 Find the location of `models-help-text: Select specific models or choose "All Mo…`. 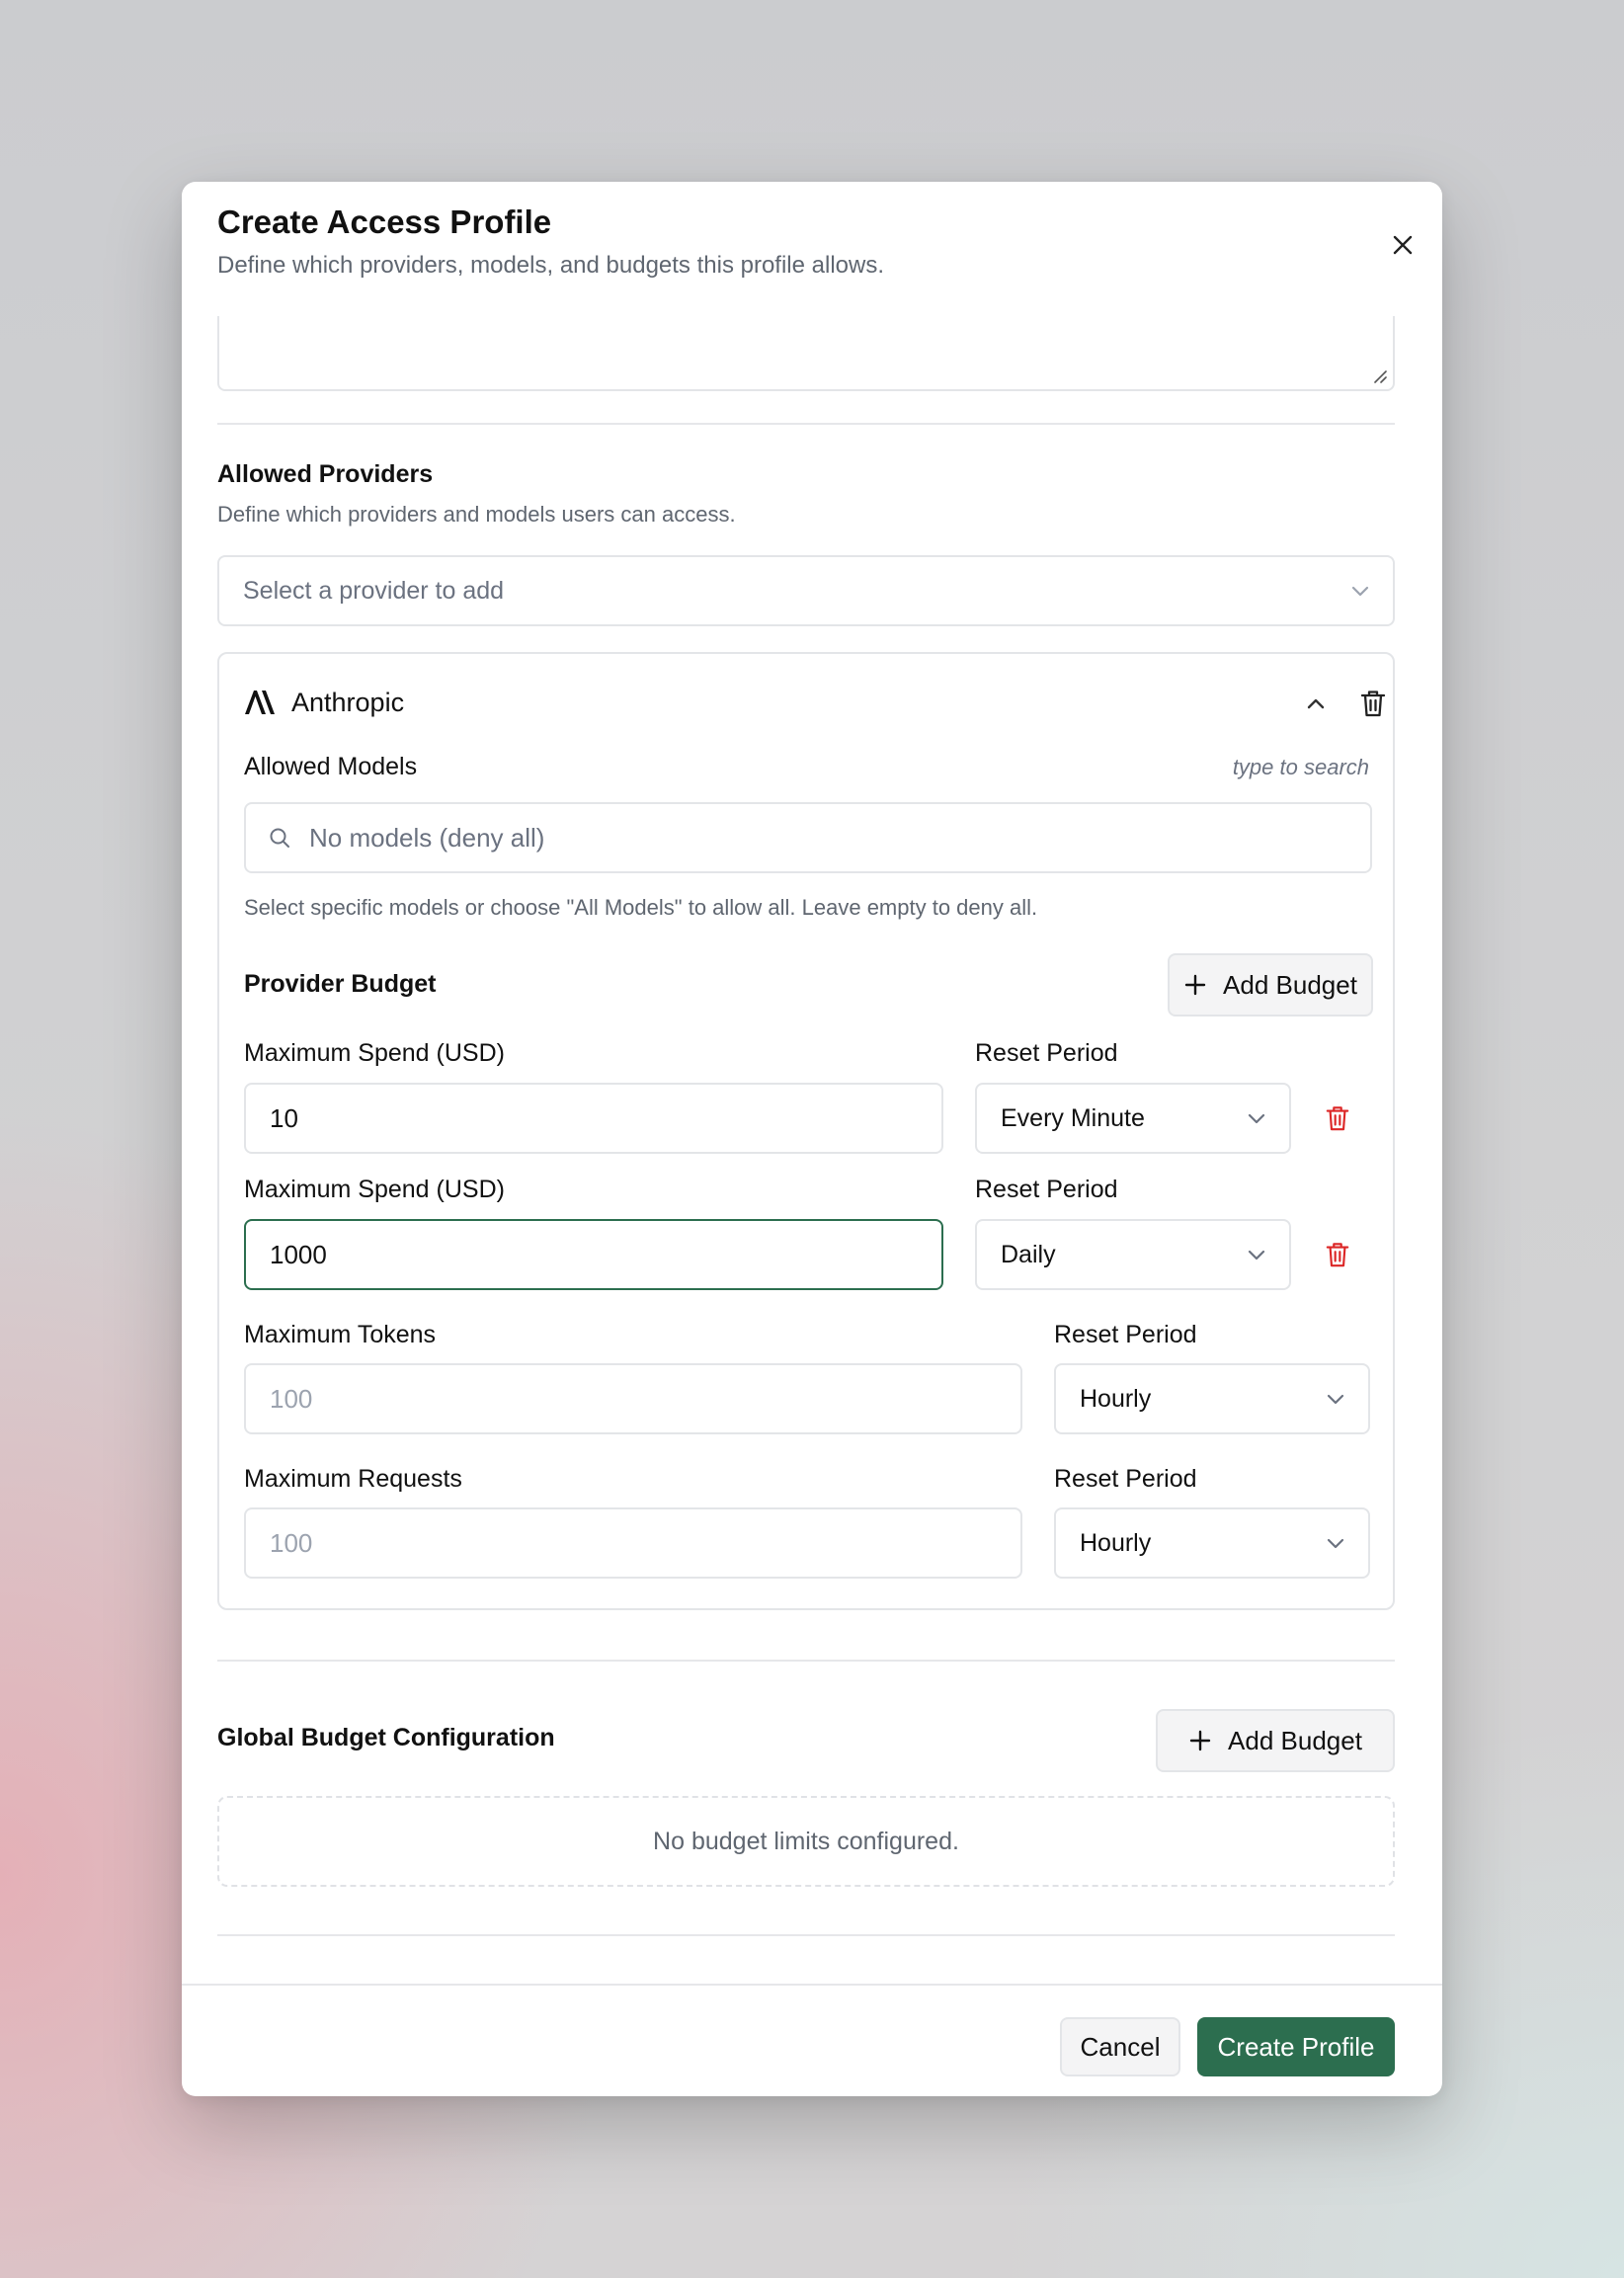

models-help-text: Select specific models or choose "All Mo… is located at coordinates (641, 907).